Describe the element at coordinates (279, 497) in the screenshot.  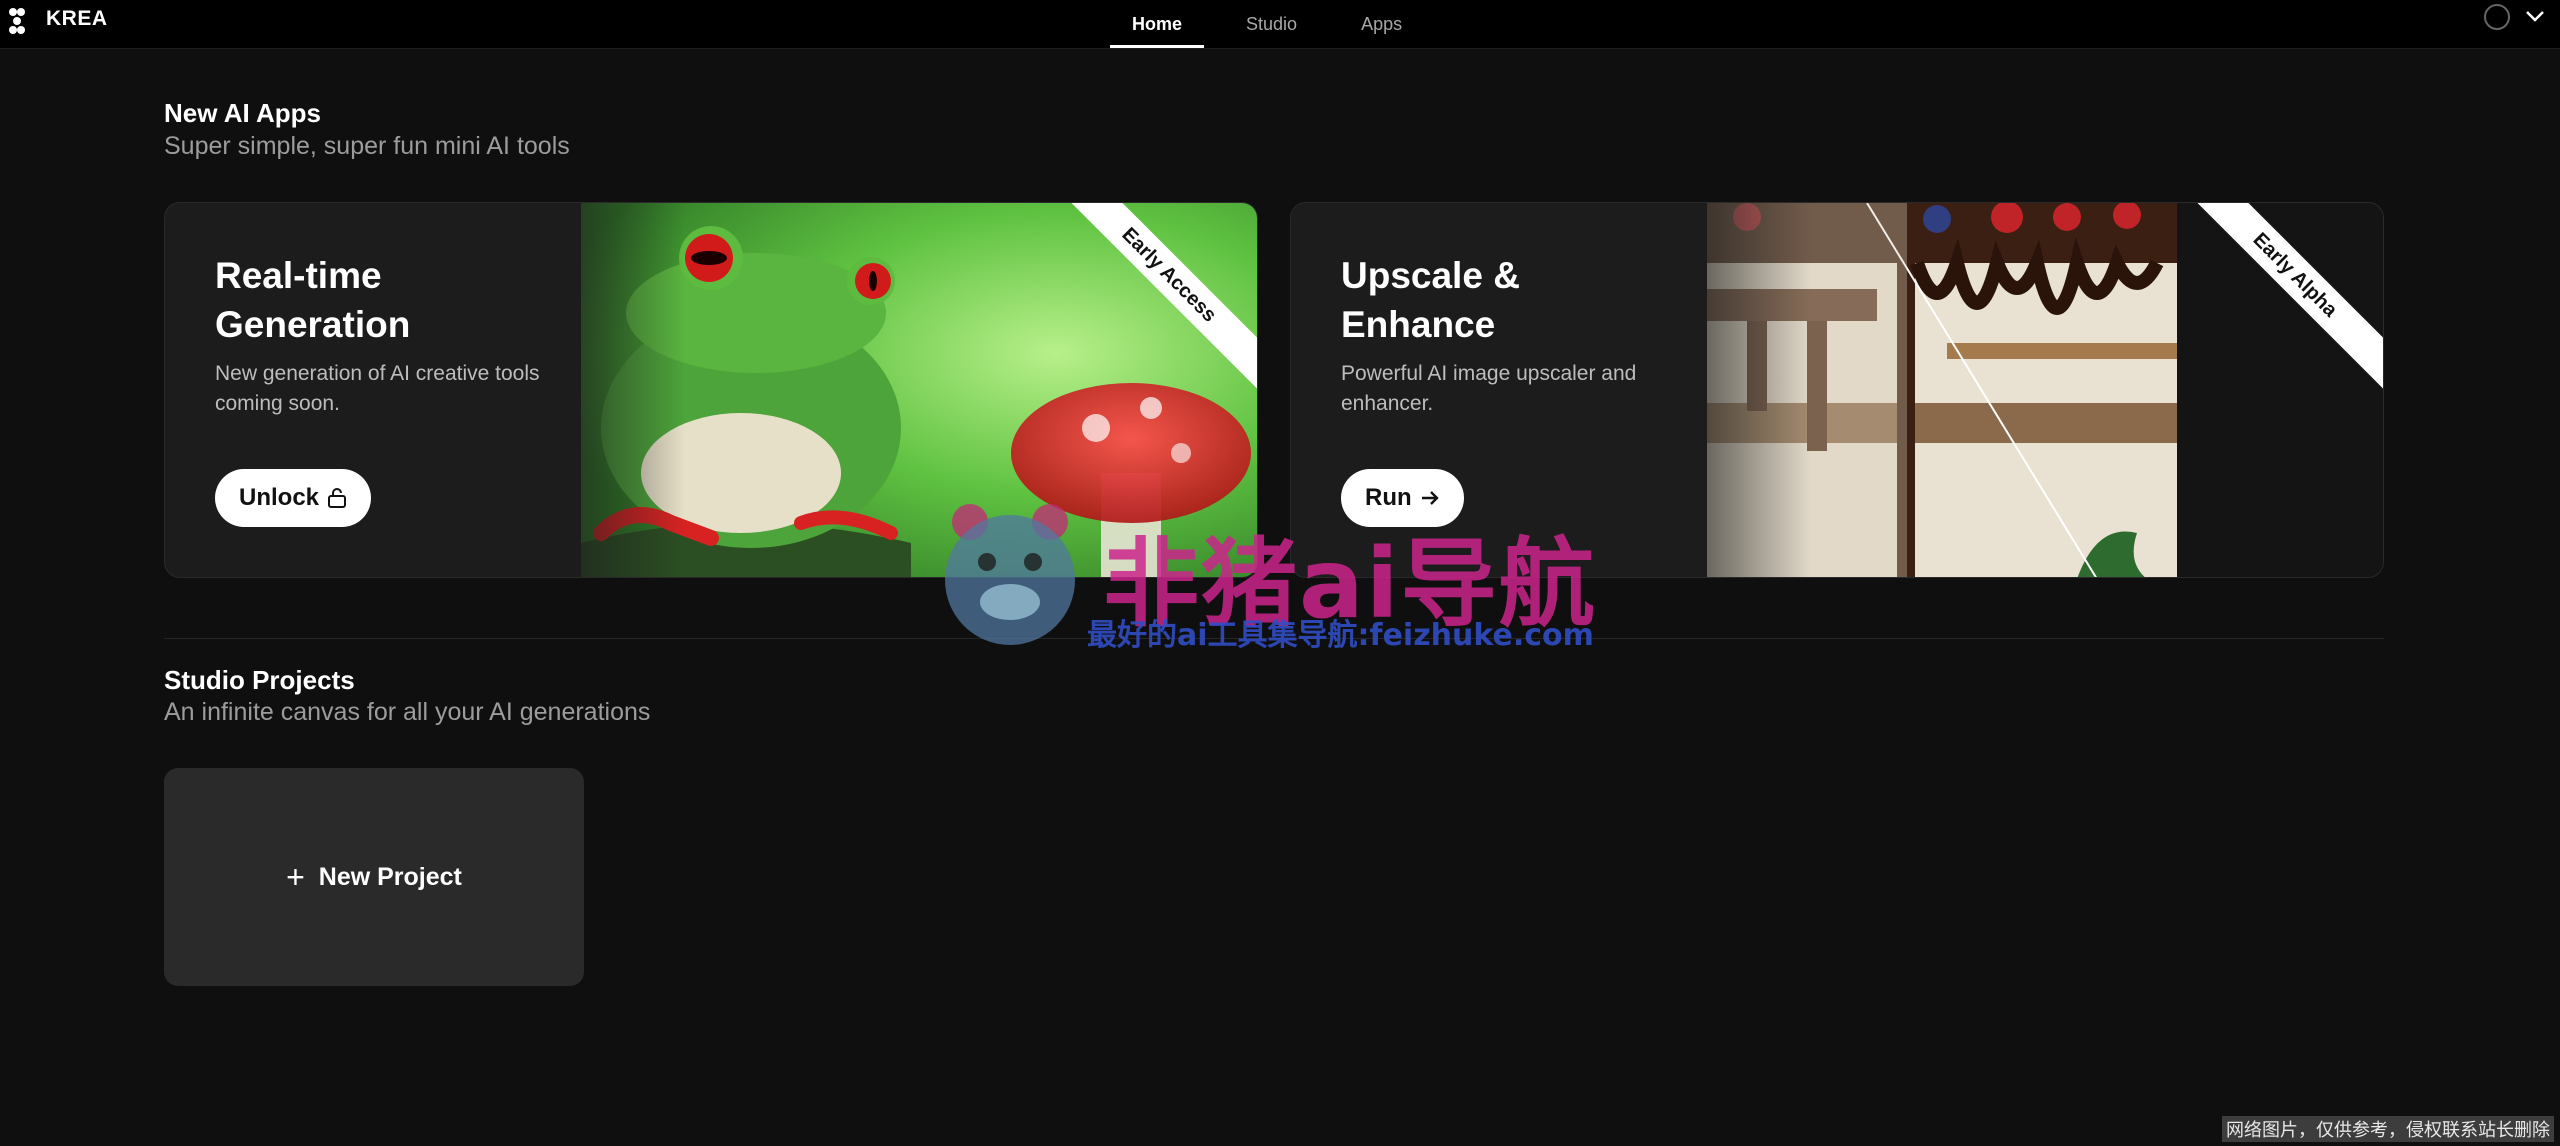
I see `button-label: Unlock` at that location.